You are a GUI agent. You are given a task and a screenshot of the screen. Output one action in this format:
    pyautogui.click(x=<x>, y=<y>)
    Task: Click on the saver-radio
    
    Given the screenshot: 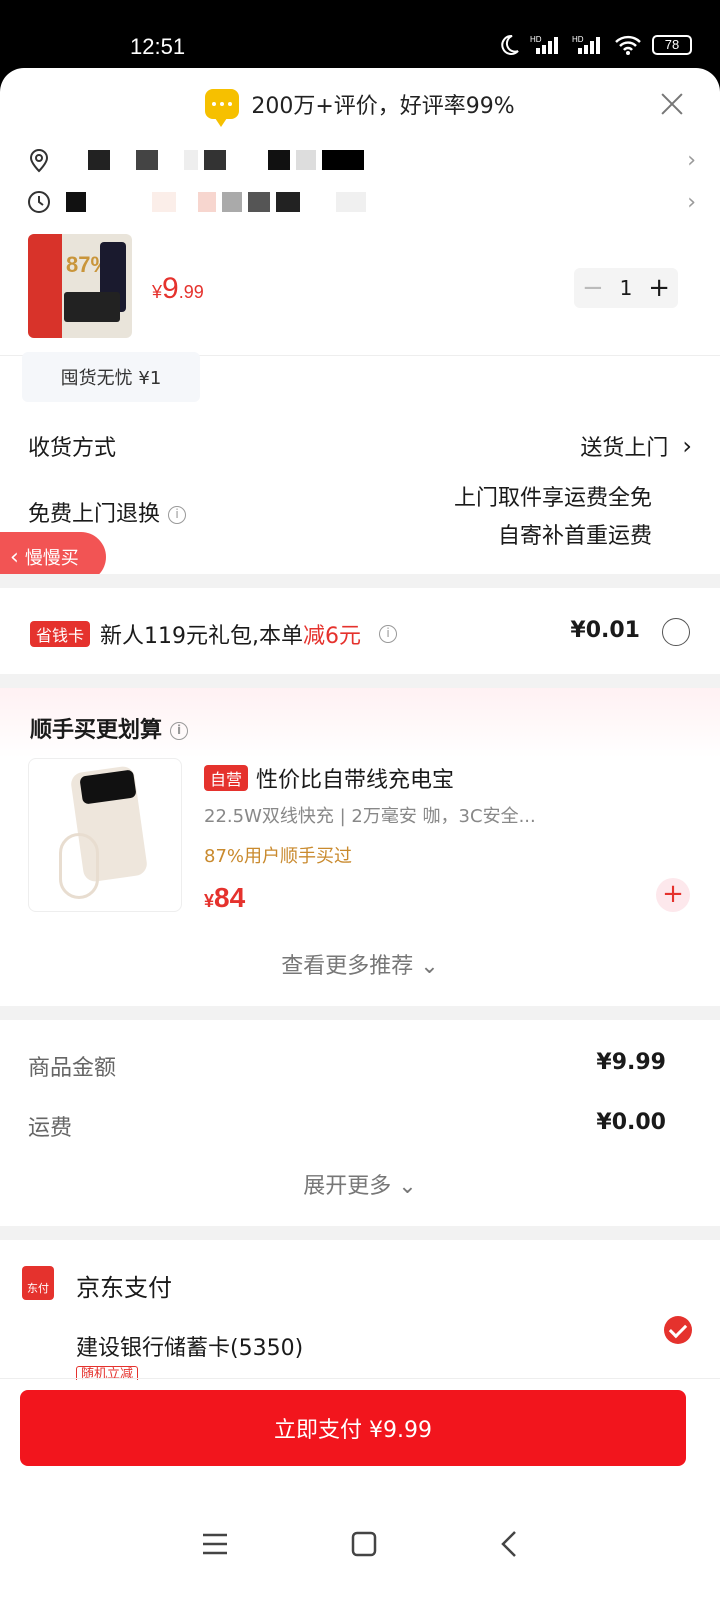 What is the action you would take?
    pyautogui.click(x=676, y=632)
    